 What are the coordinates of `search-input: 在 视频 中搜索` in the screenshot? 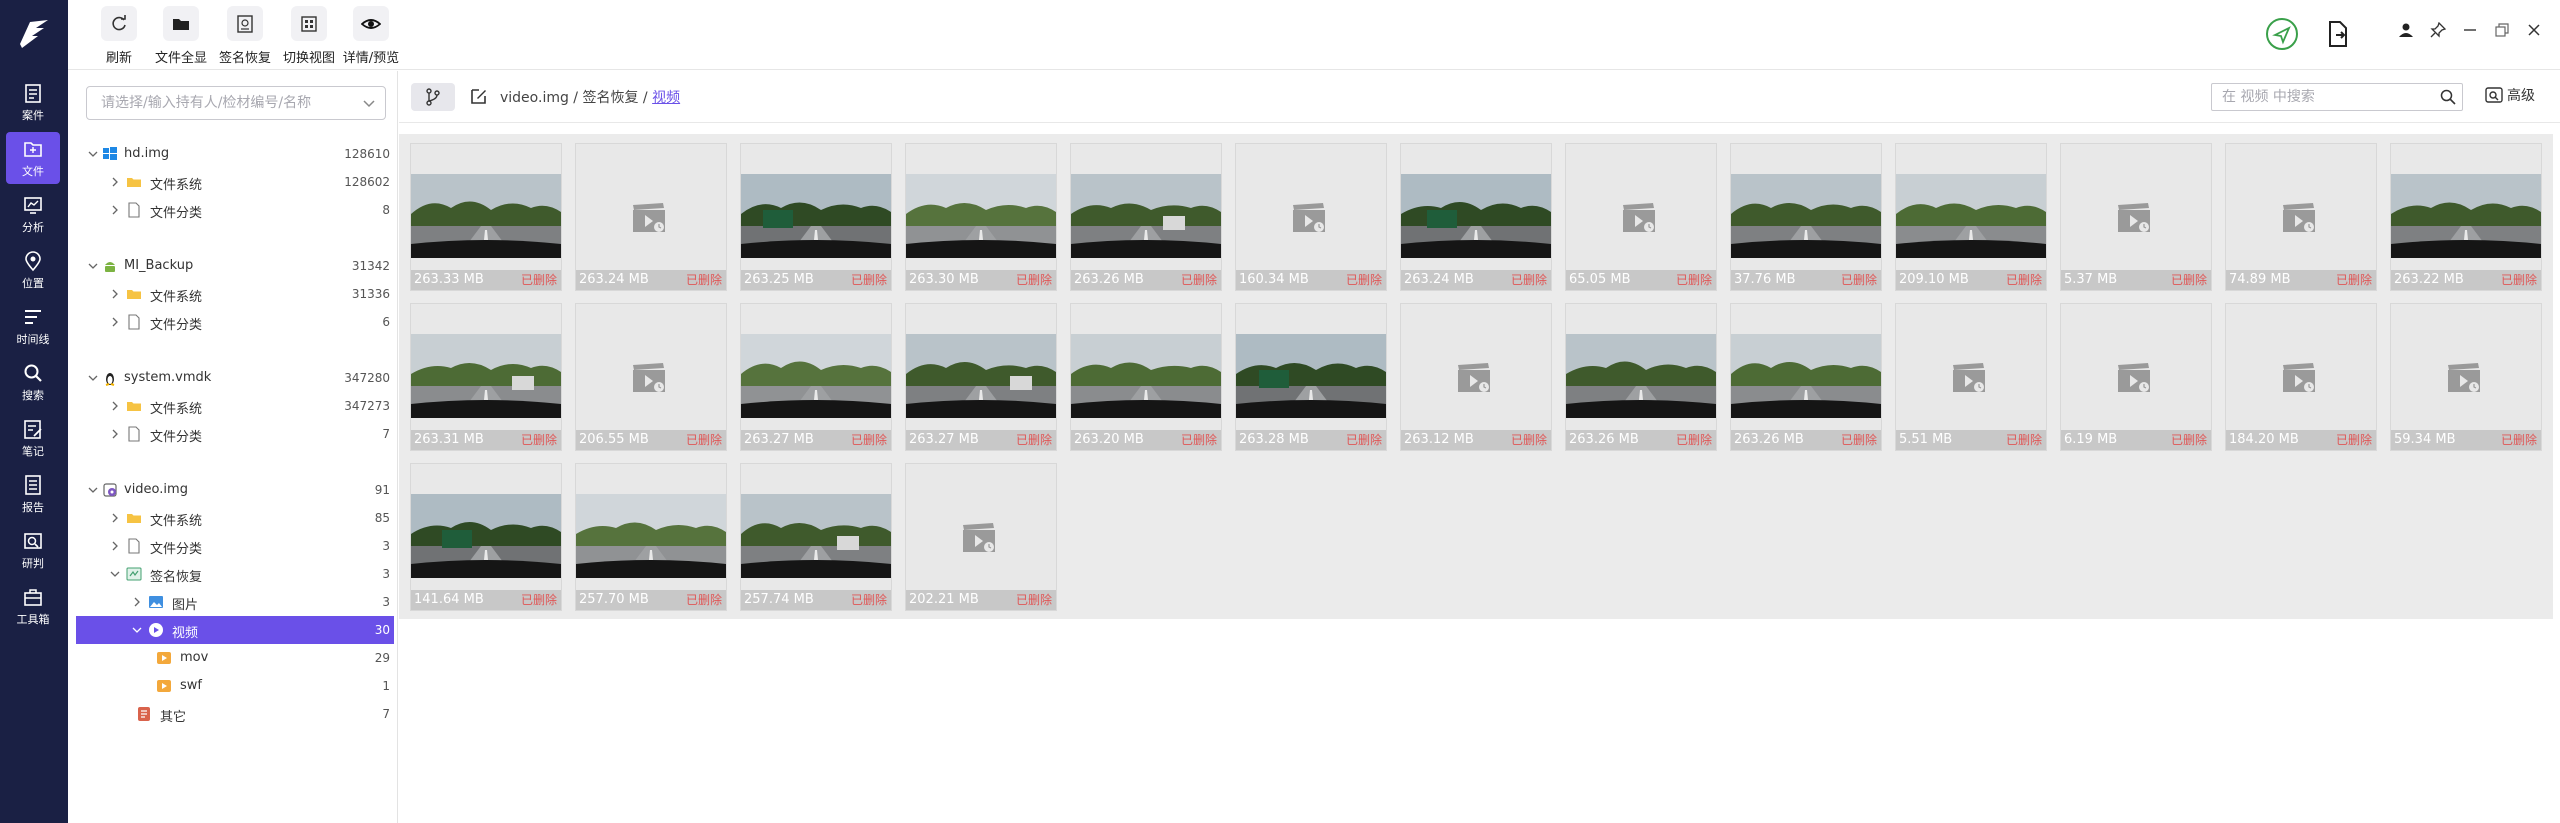 It's located at (2337, 97).